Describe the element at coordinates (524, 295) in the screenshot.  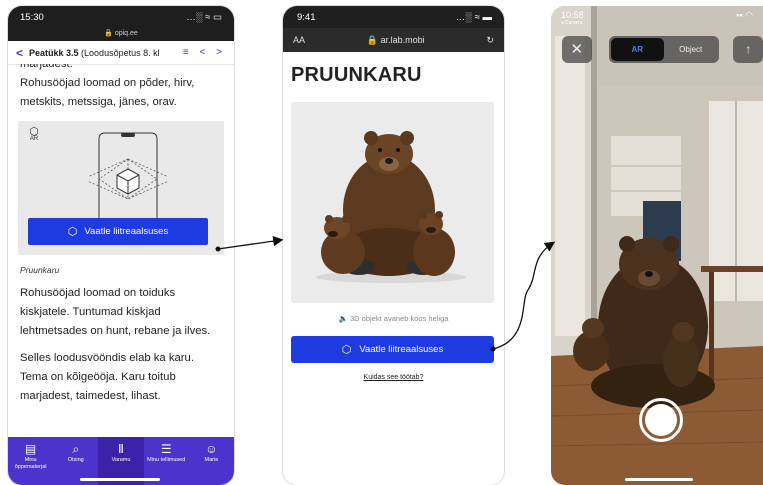
I see `arrow-to-ar-view` at that location.